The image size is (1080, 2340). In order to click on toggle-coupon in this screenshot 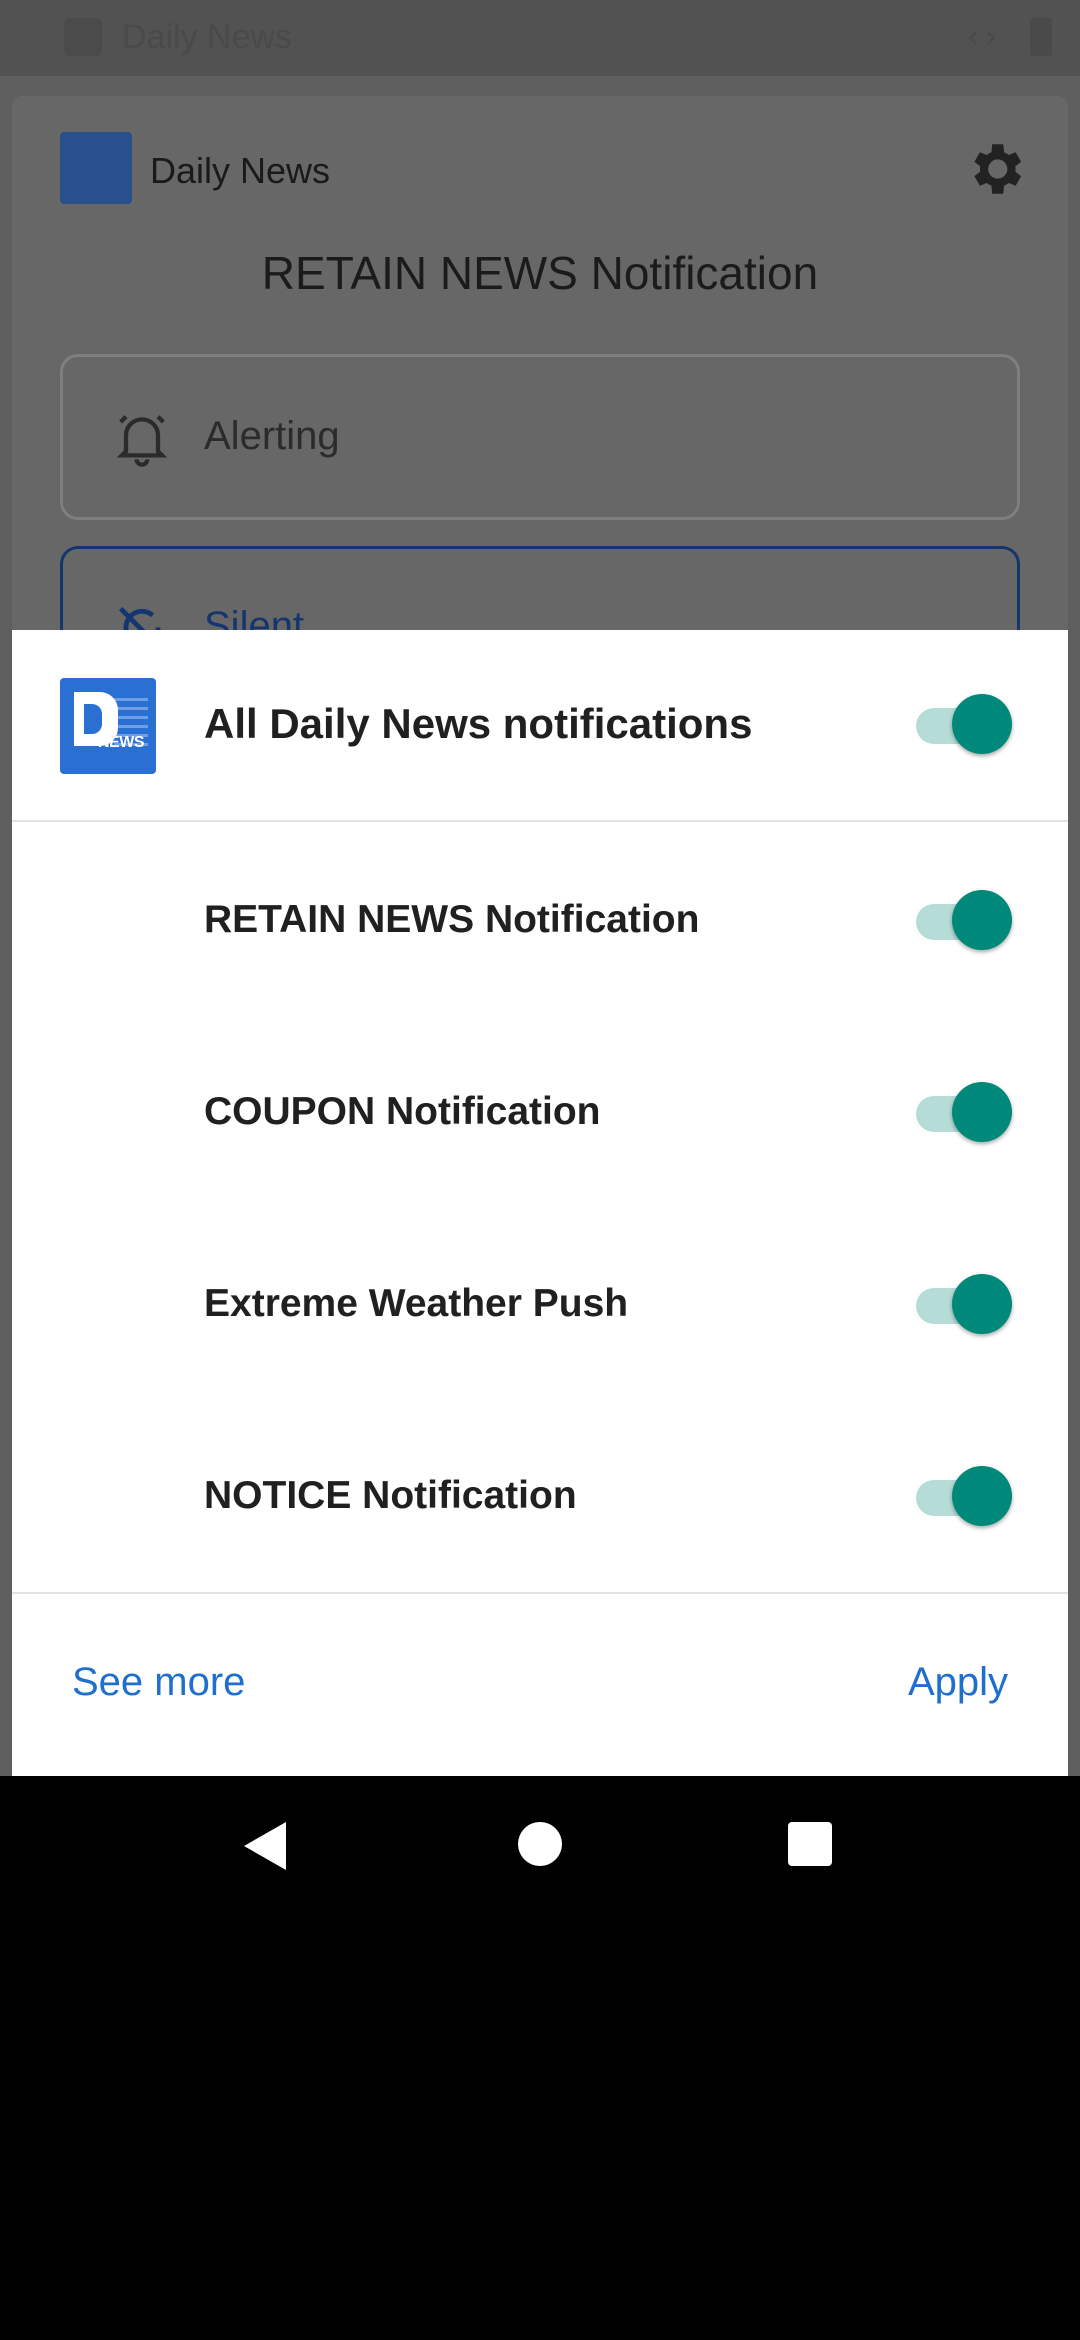, I will do `click(962, 1112)`.